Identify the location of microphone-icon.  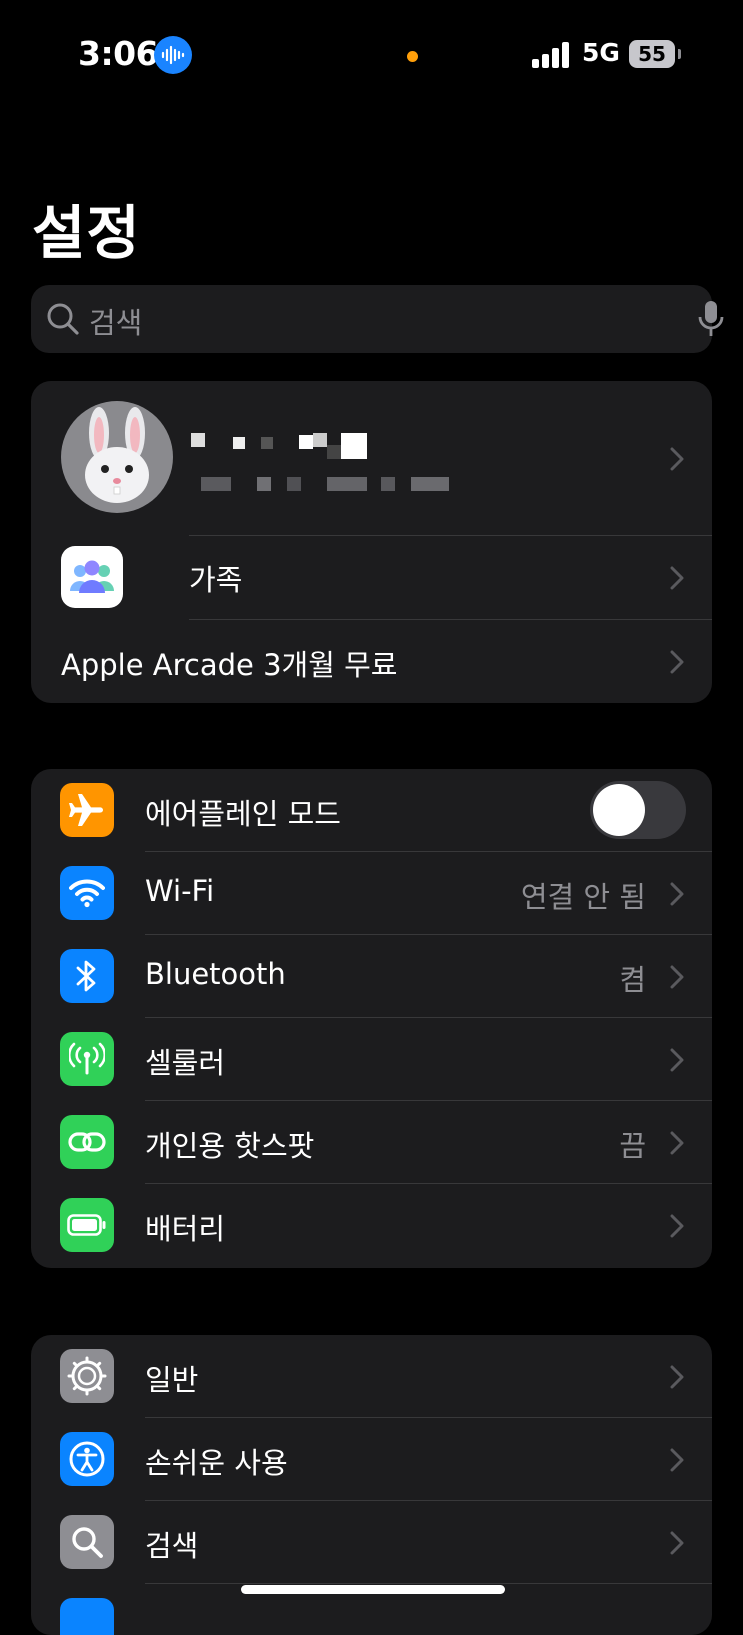
(711, 319).